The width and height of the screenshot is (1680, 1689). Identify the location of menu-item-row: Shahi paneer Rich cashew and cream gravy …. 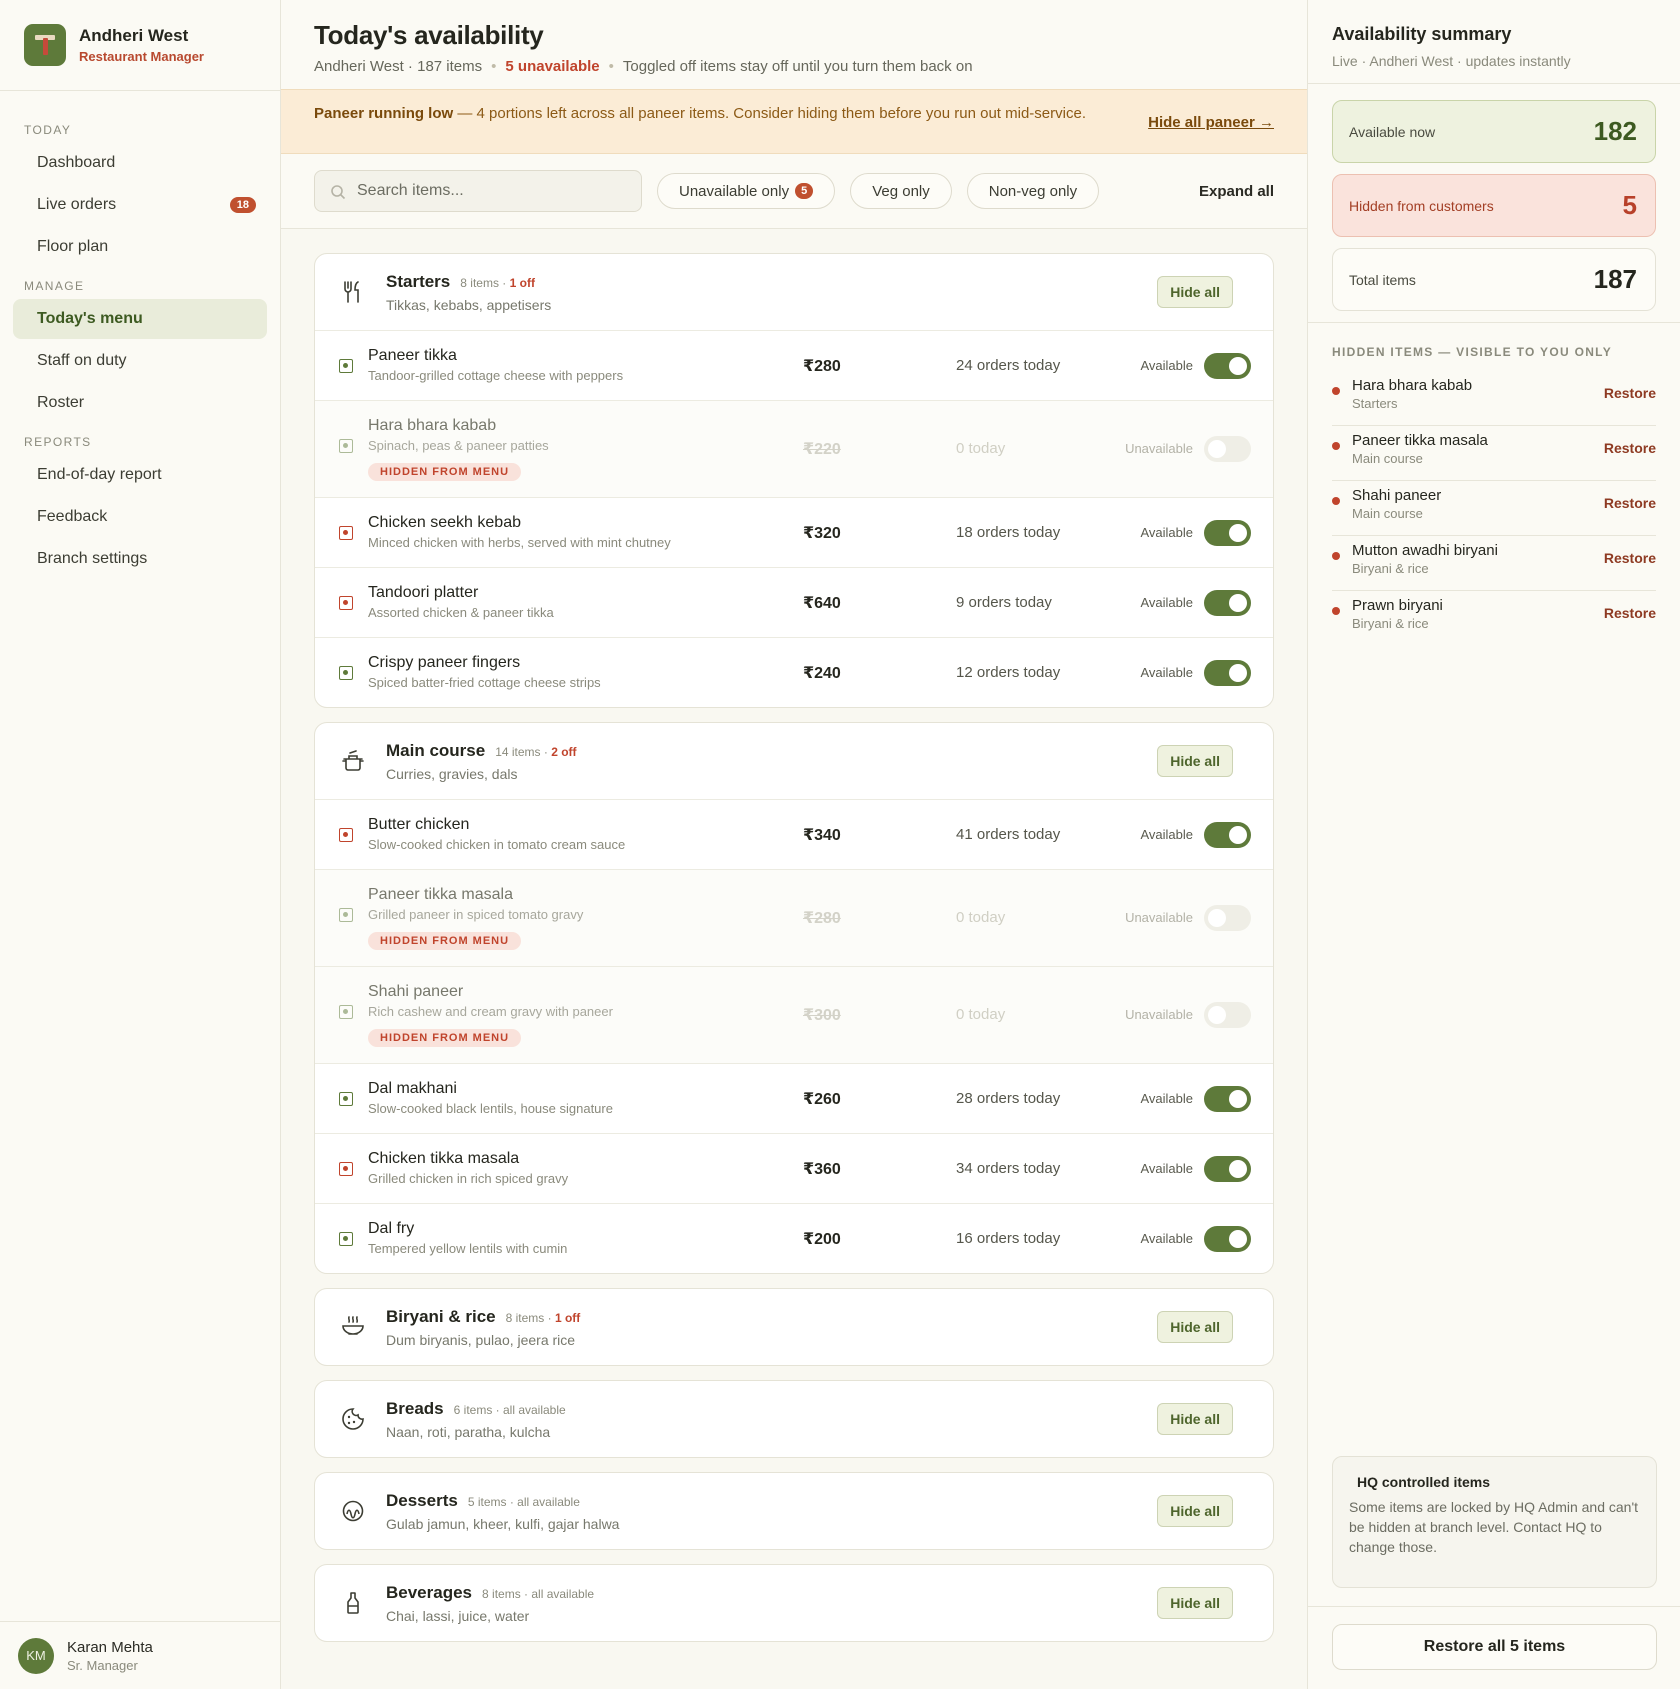
(794, 1014).